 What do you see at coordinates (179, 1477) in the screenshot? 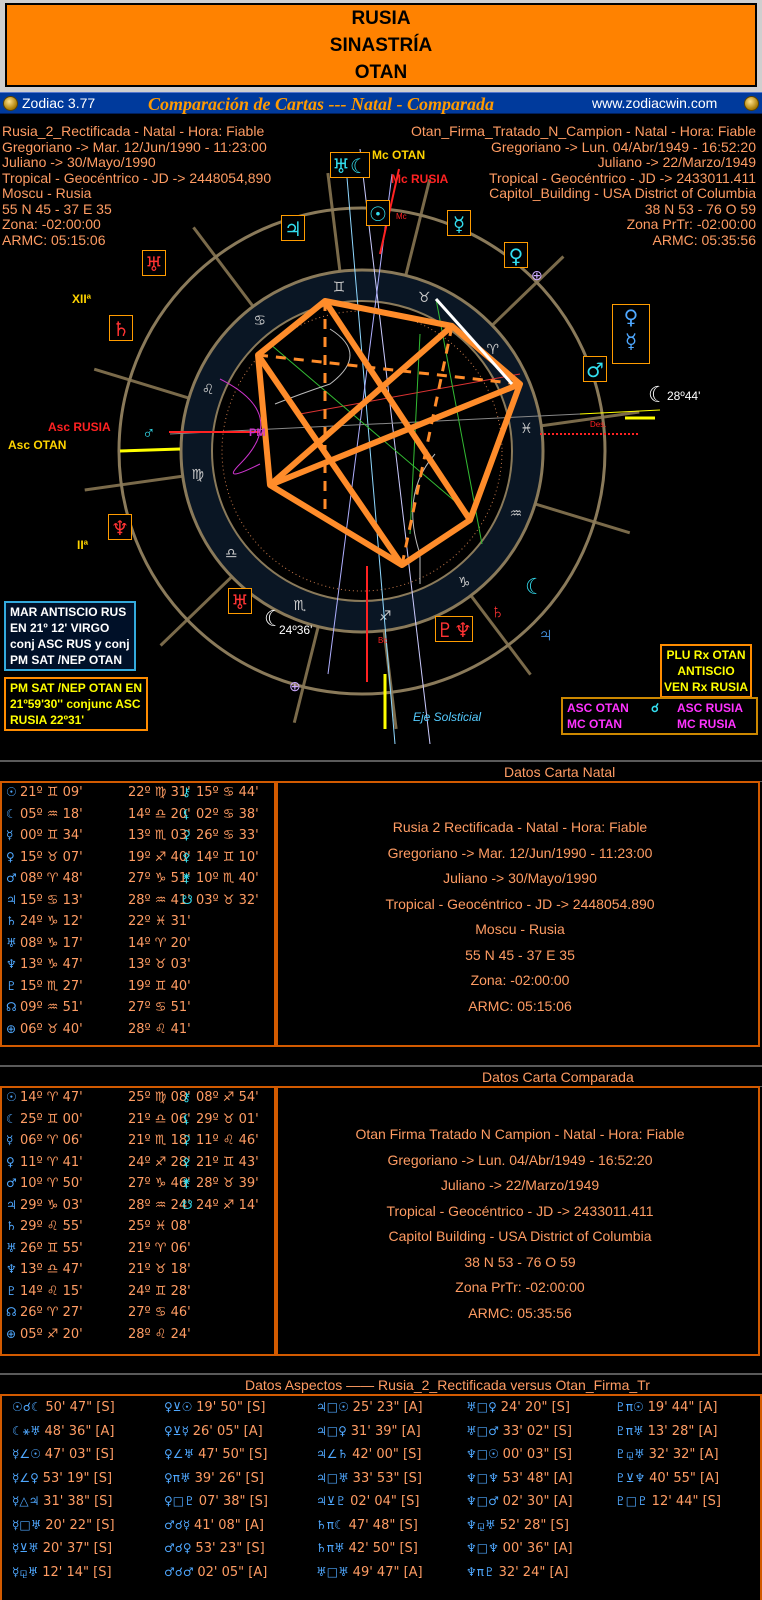
I see `aspect-glyph-icon: ♀π♅` at bounding box center [179, 1477].